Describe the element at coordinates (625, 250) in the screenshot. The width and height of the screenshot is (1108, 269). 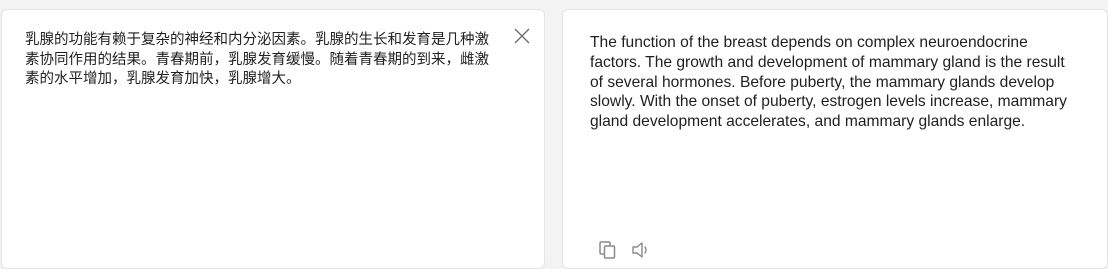
I see `translation-actions` at that location.